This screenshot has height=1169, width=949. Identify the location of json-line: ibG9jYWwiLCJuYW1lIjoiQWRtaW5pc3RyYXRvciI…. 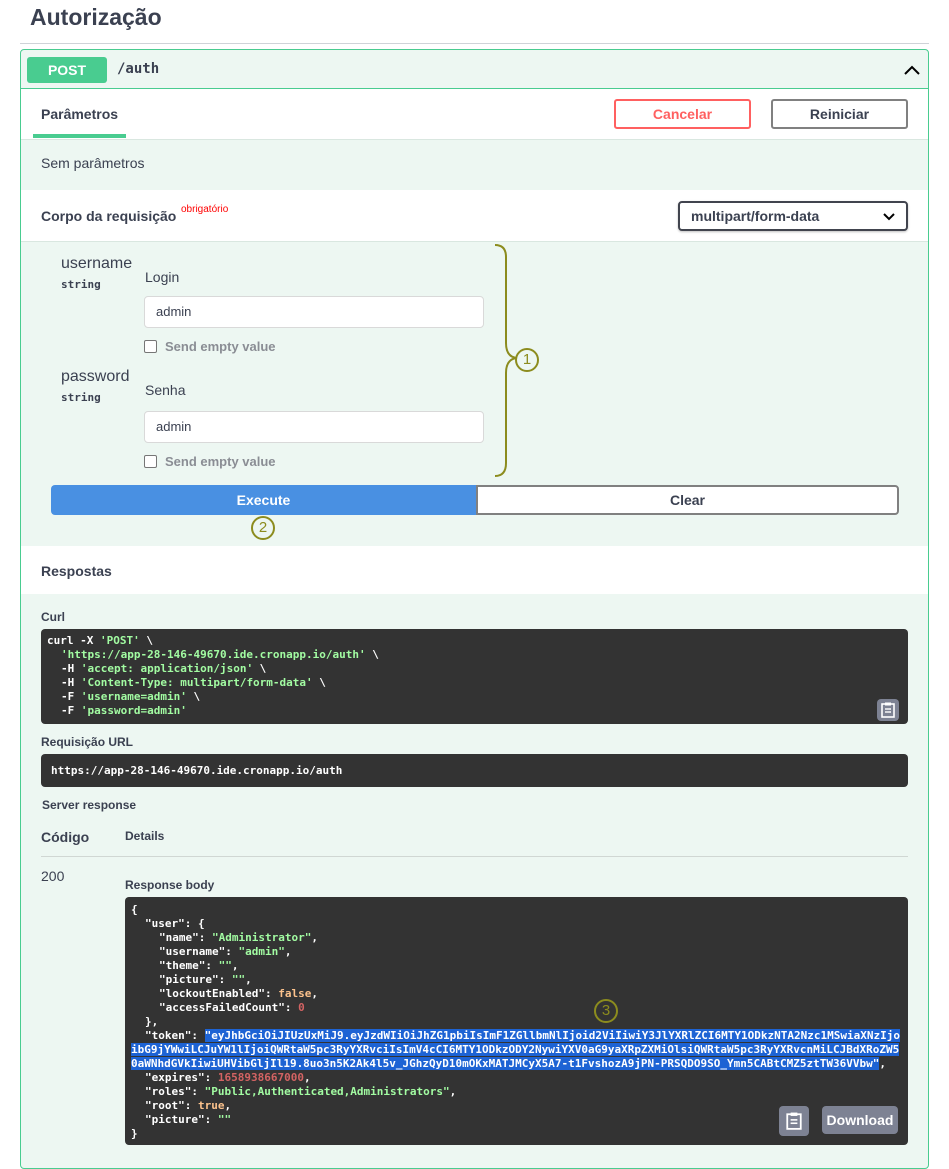
(515, 1049).